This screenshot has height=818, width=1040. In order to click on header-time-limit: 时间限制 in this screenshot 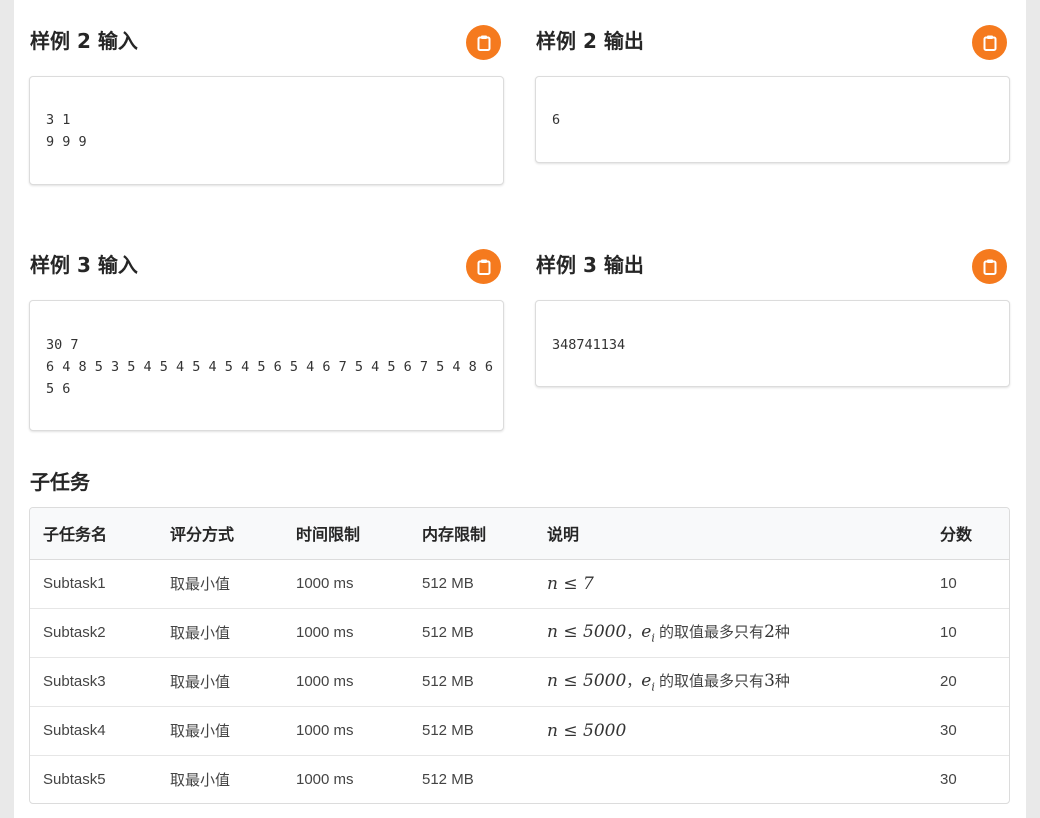, I will do `click(346, 534)`.